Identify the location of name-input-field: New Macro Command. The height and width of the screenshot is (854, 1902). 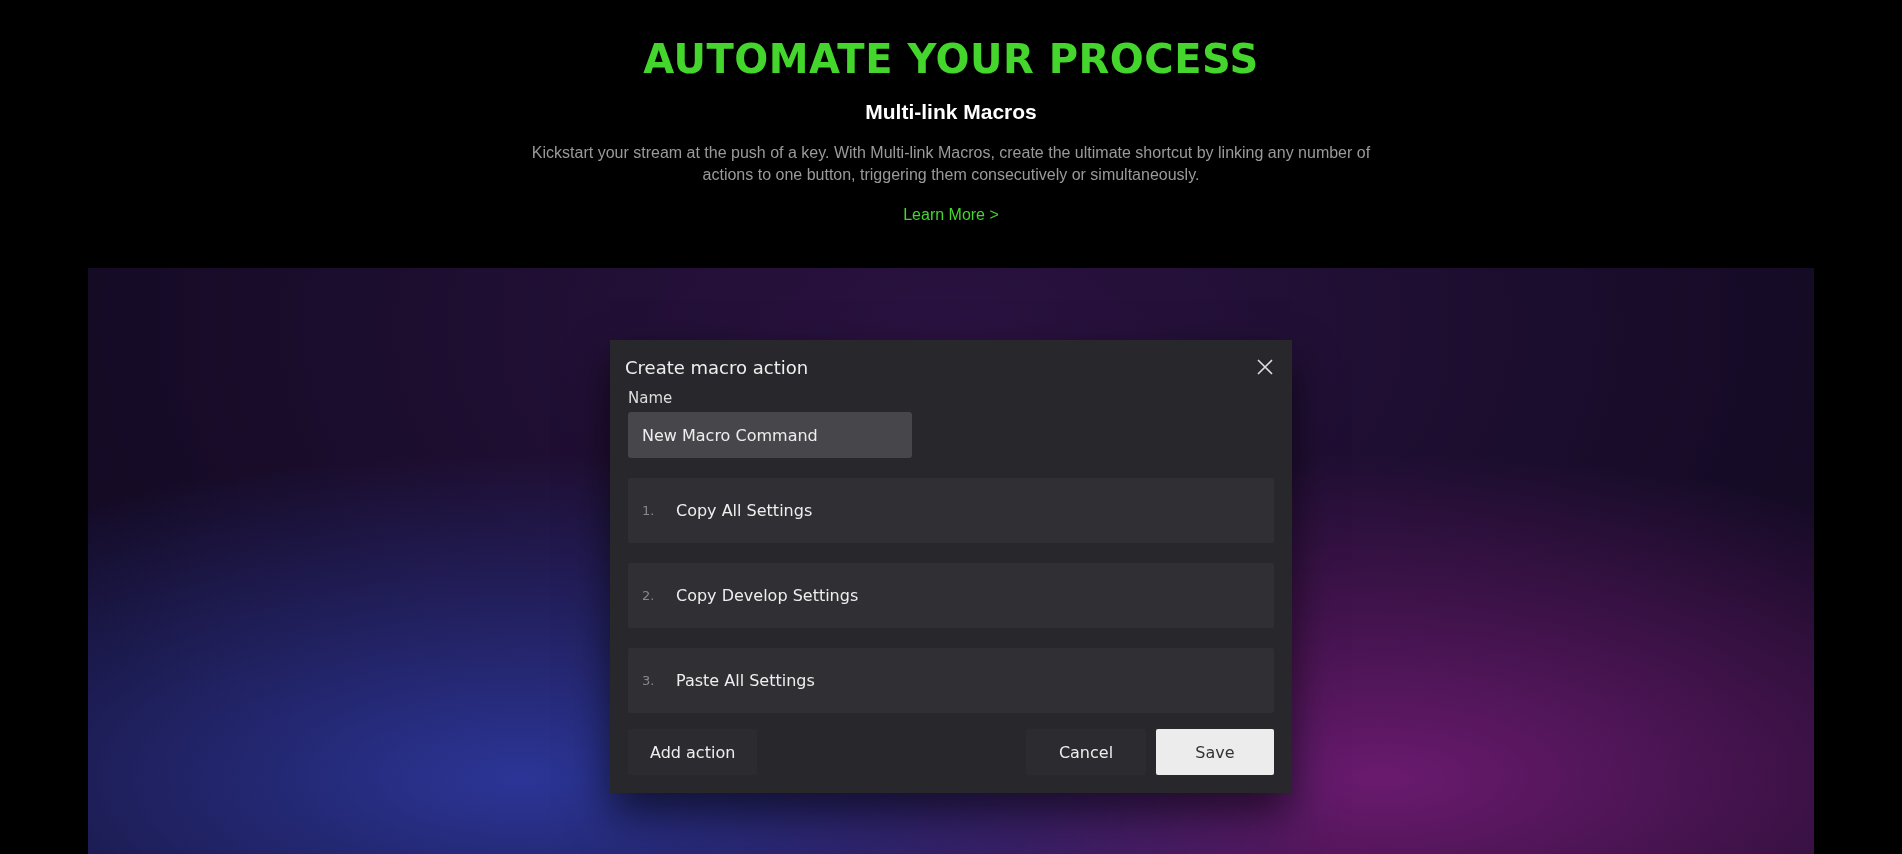
(770, 435).